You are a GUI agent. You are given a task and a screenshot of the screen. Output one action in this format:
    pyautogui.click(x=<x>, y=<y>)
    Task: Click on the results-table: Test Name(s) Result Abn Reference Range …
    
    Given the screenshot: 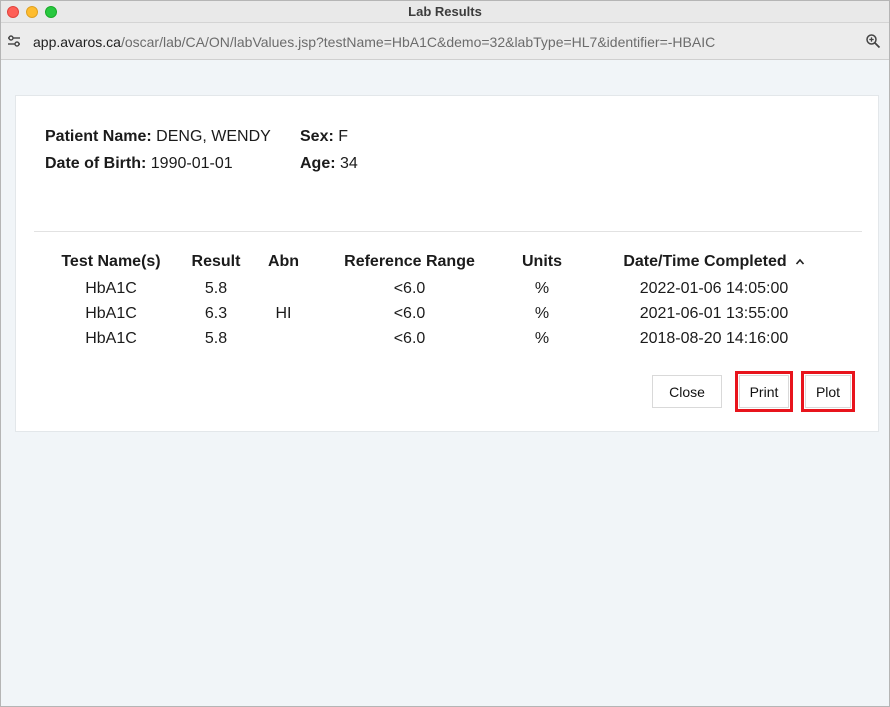 What is the action you would take?
    pyautogui.click(x=449, y=299)
    